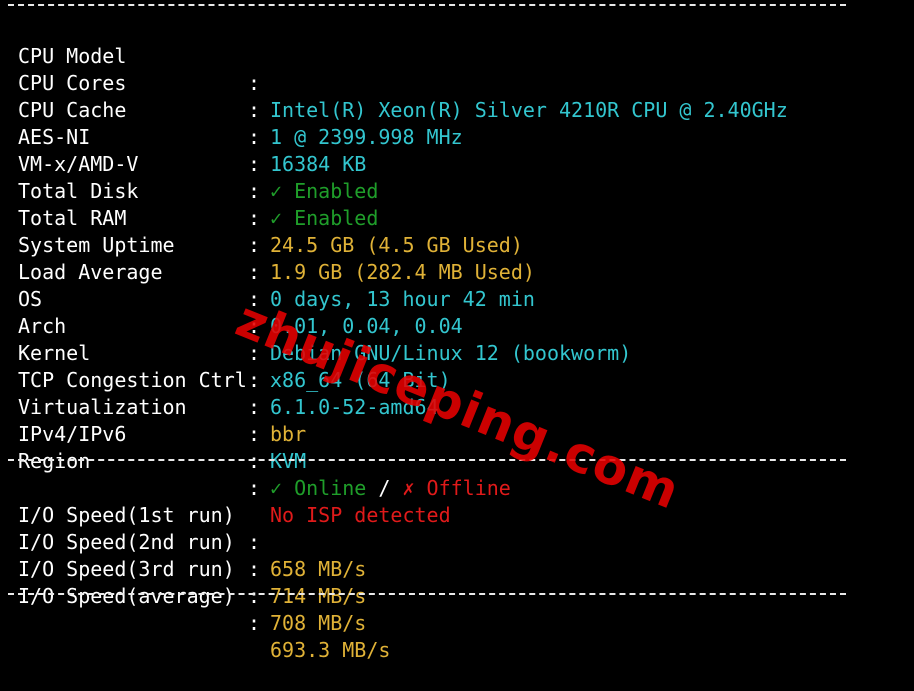 This screenshot has height=691, width=914. What do you see at coordinates (254, 218) in the screenshot?
I see `total-disk-colon: :` at bounding box center [254, 218].